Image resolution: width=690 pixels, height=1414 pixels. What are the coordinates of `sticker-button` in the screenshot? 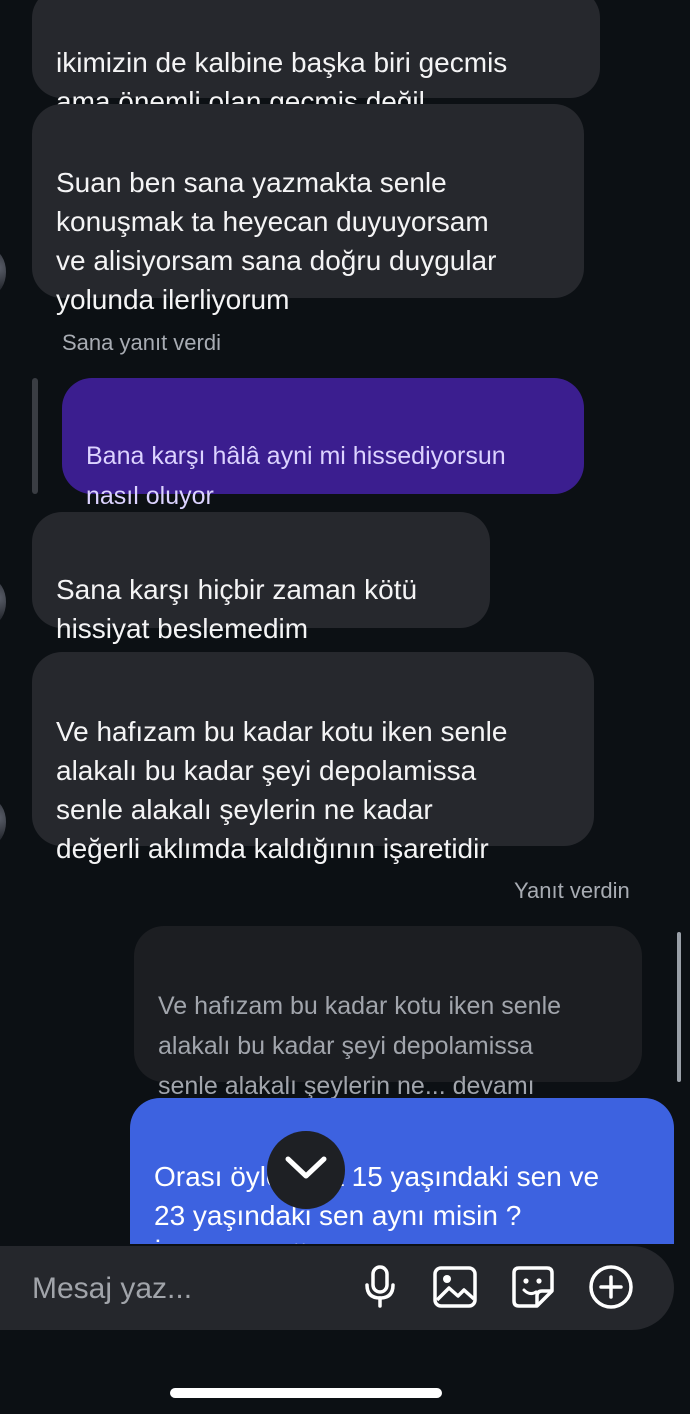 It's located at (533, 1289).